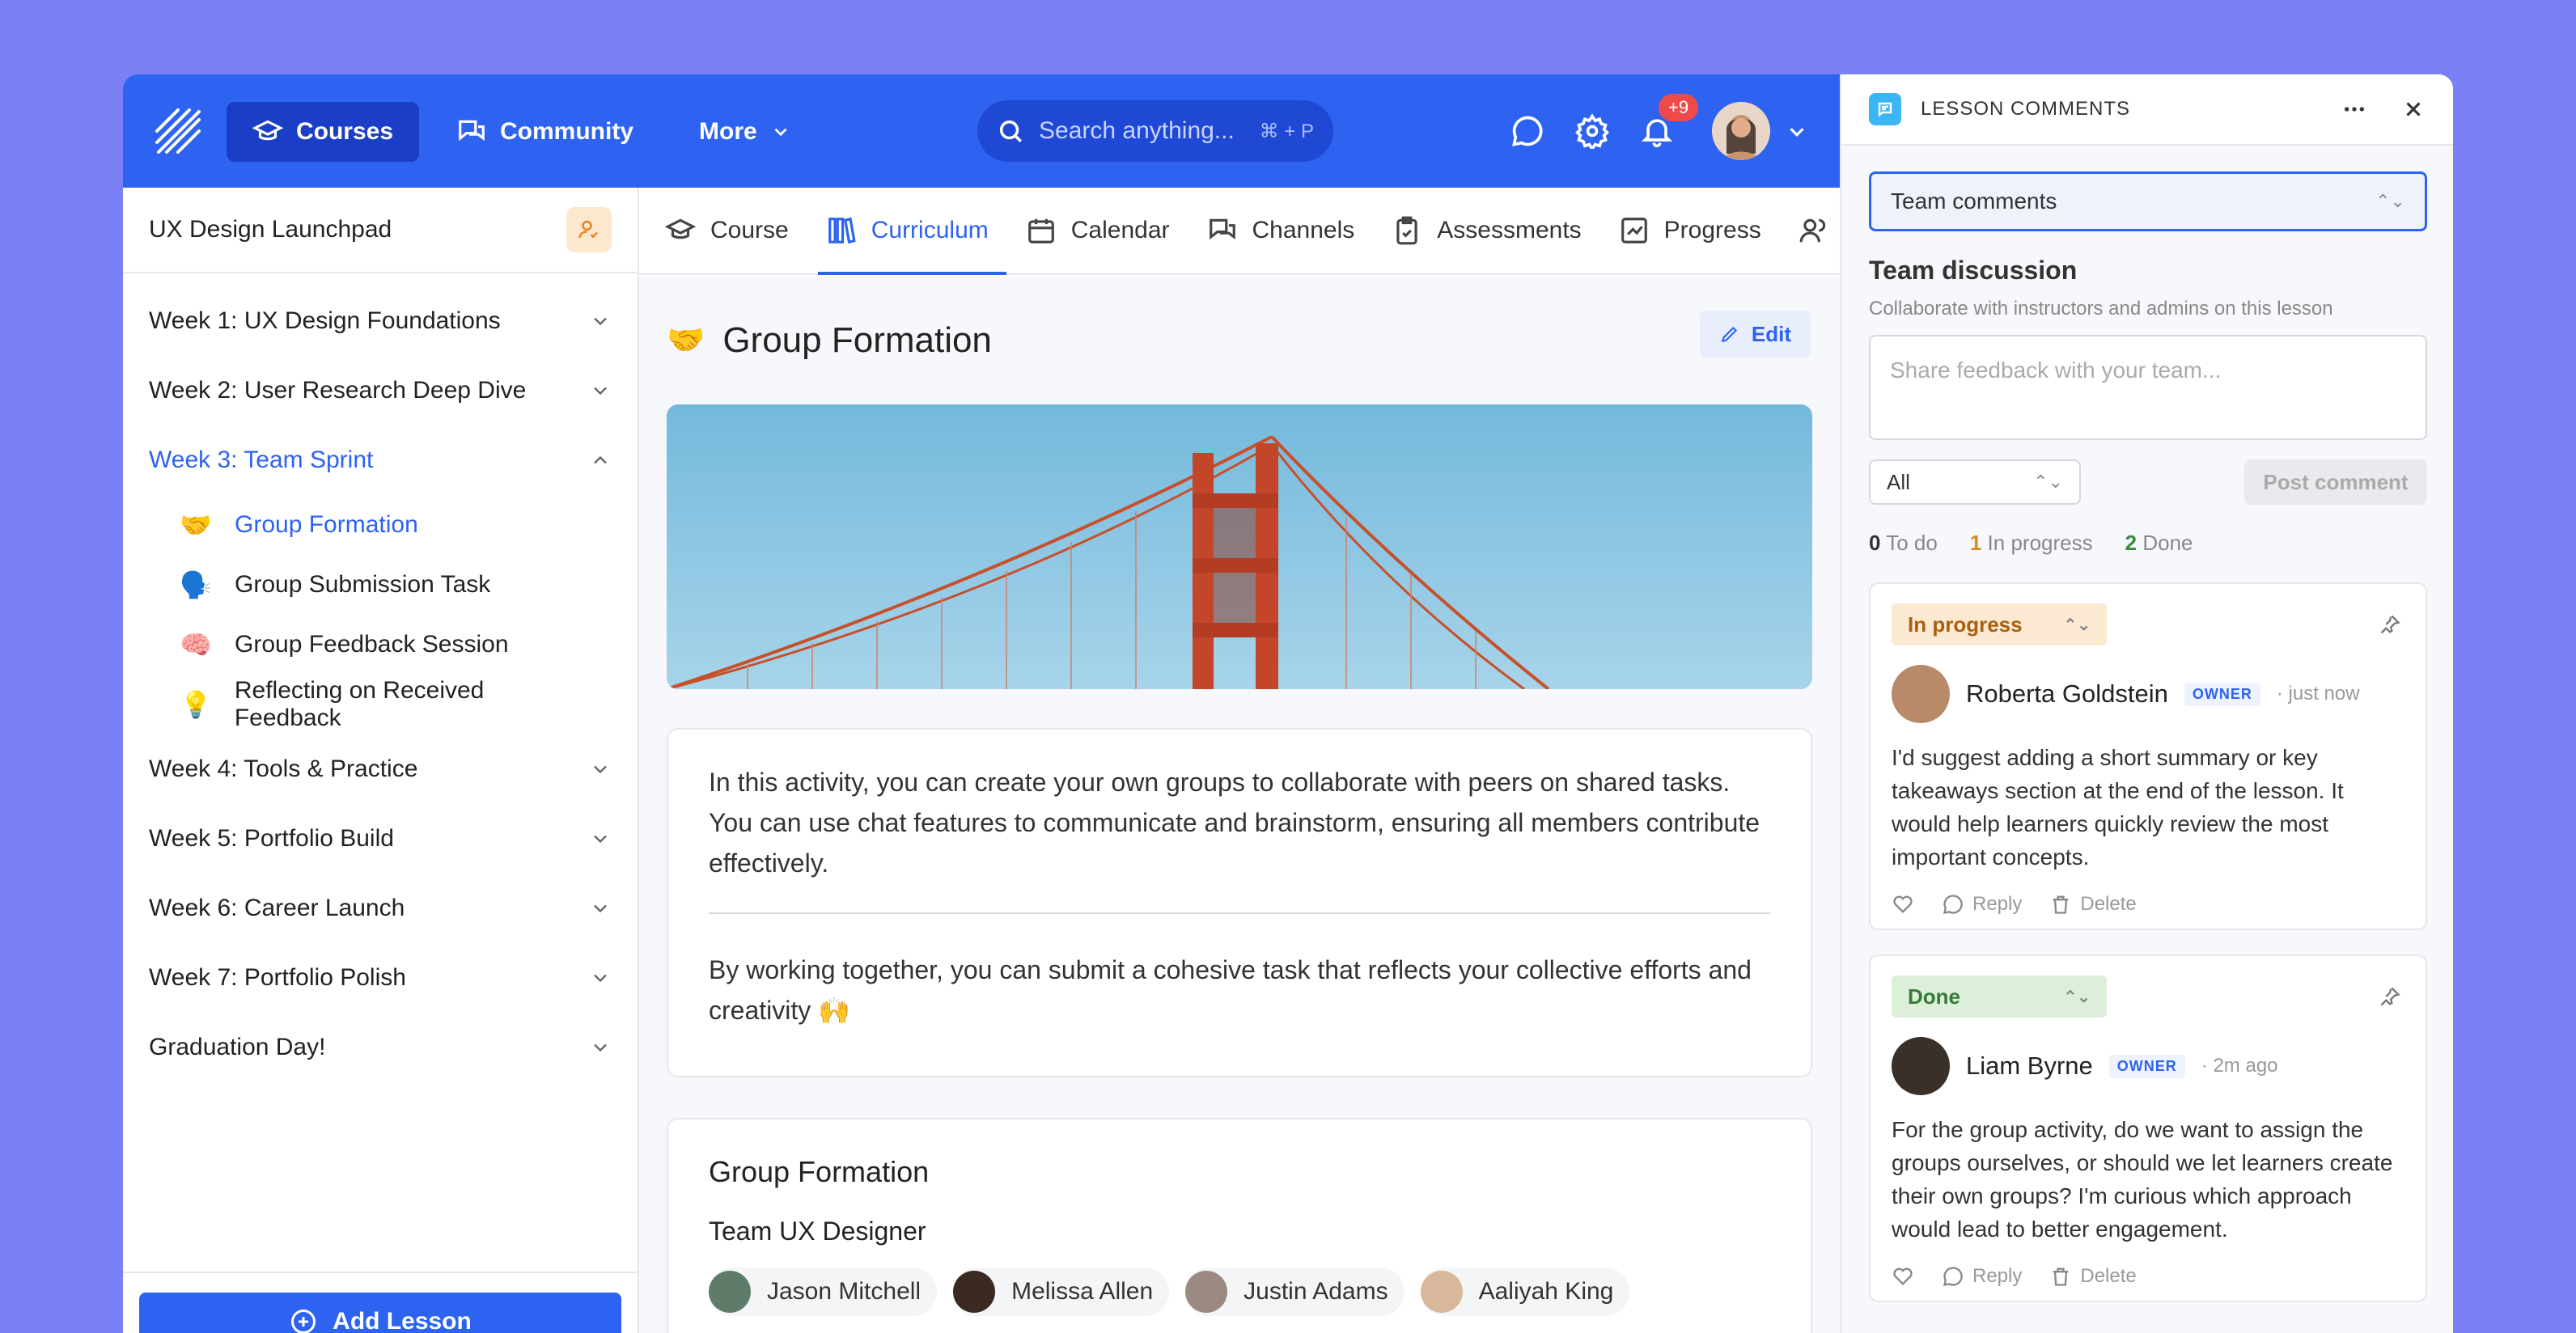  What do you see at coordinates (270, 229) in the screenshot?
I see `course-title: UX Design Launchpad` at bounding box center [270, 229].